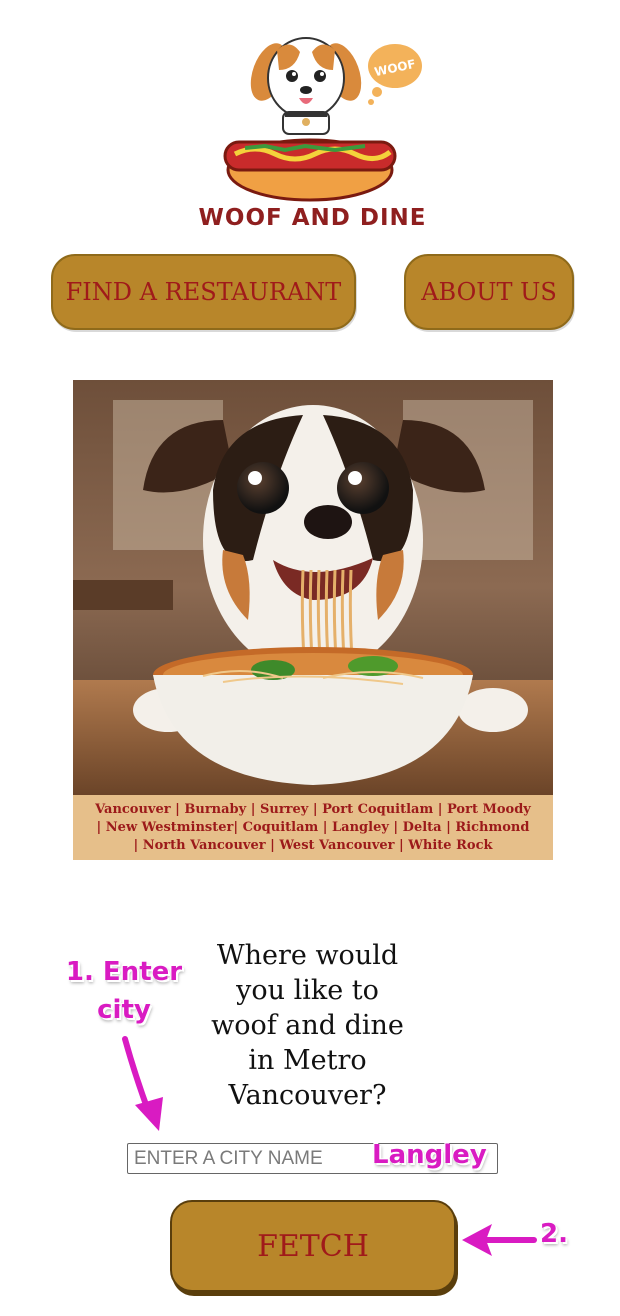 This screenshot has height=1316, width=620. Describe the element at coordinates (203, 292) in the screenshot. I see `find-restaurant-button: FIND A RESTAURANT` at that location.